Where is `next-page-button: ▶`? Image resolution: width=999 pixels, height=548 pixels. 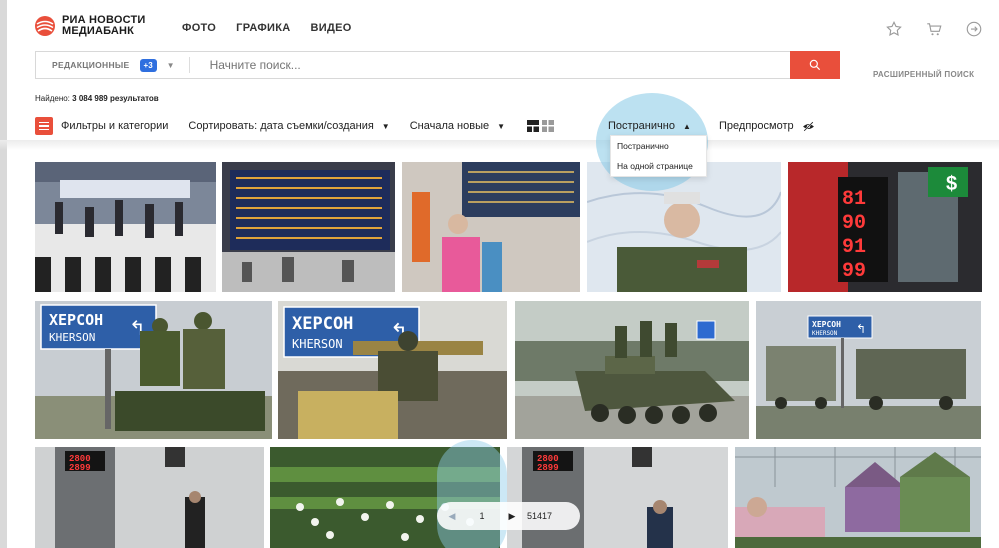 next-page-button: ▶ is located at coordinates (512, 516).